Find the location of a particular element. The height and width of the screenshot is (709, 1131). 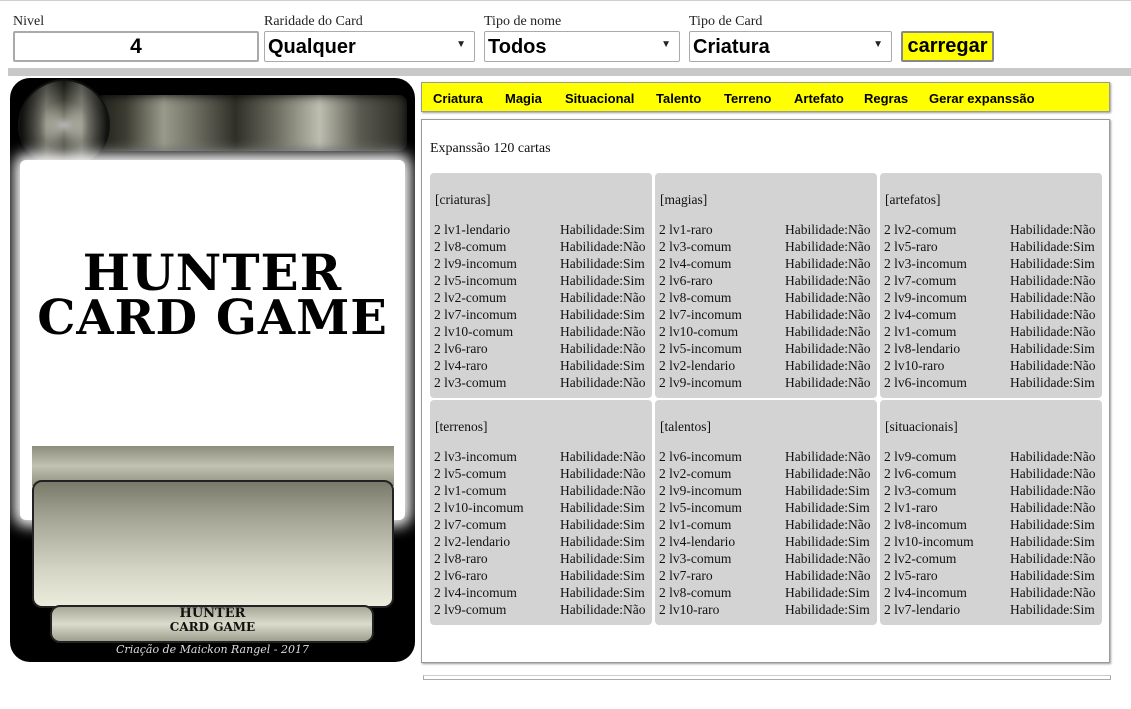

tab-artefato: Artefato is located at coordinates (819, 99).